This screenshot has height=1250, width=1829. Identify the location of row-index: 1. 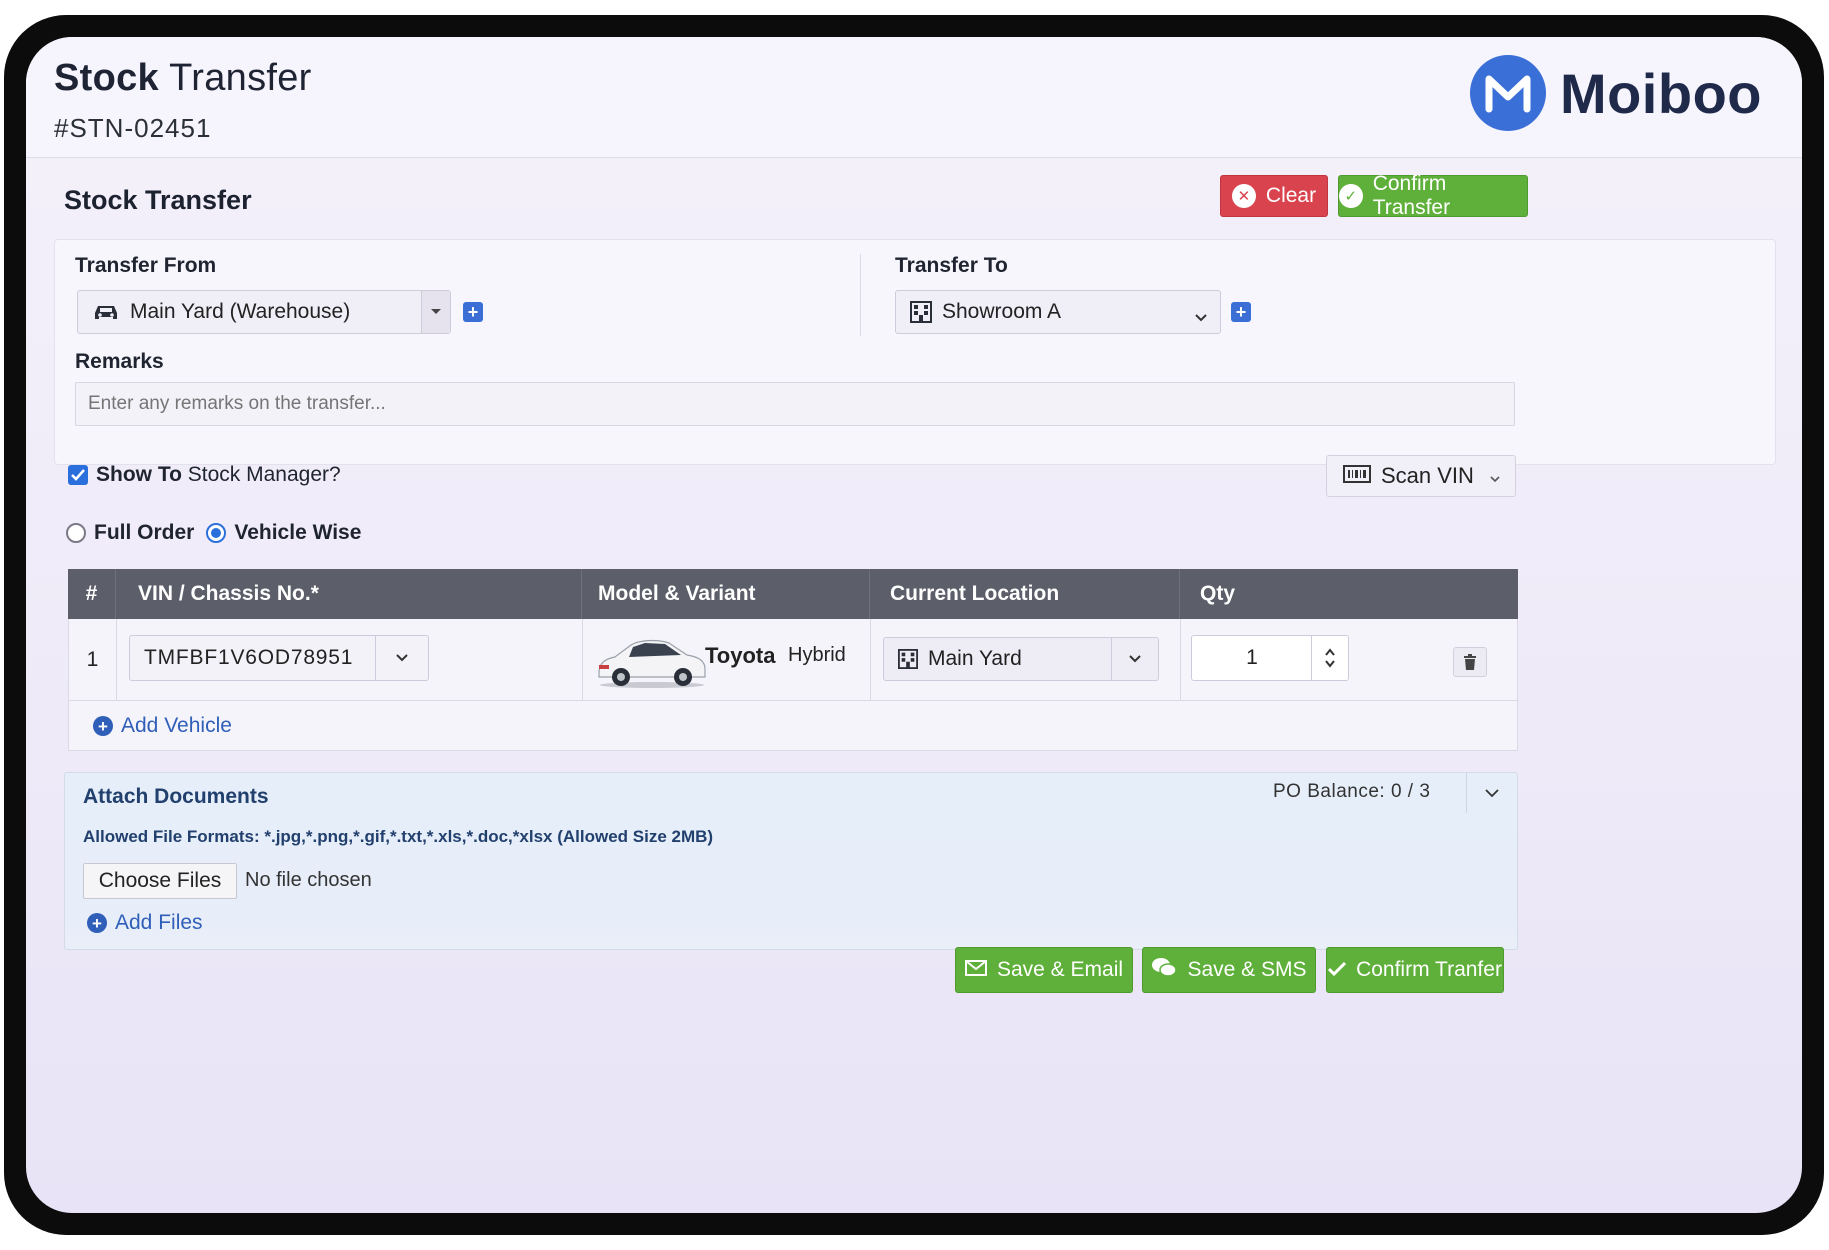
(93, 659).